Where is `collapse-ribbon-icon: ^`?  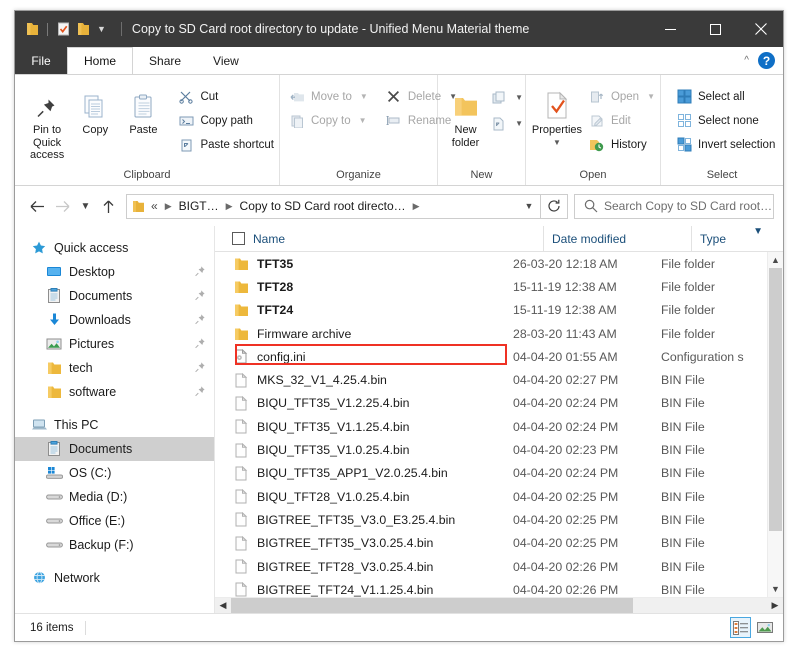
collapse-ribbon-icon: ^ is located at coordinates (746, 60).